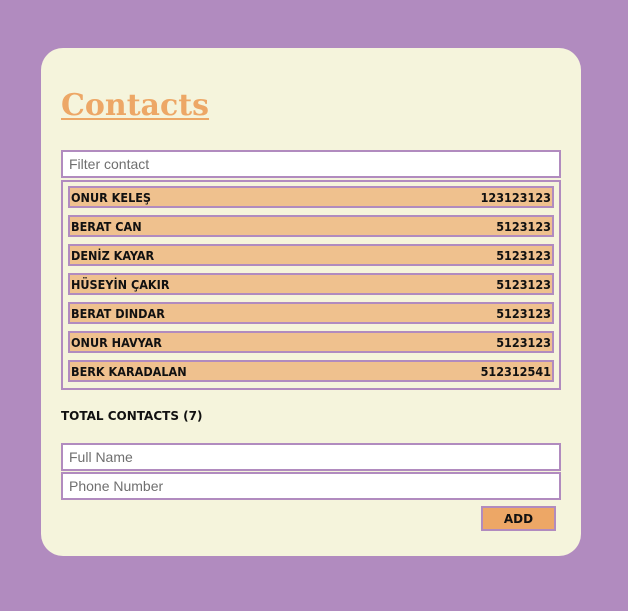  Describe the element at coordinates (311, 371) in the screenshot. I see `contact-row: BERK KARADALAN 512312541` at that location.